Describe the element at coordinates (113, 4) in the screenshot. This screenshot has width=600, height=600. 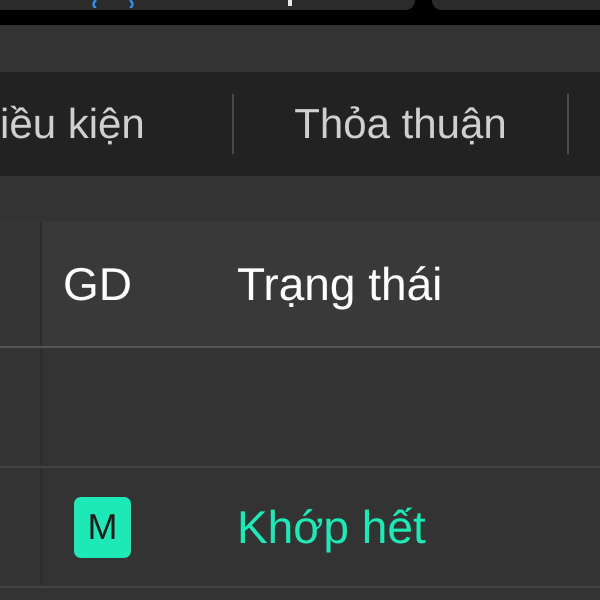
I see `brackets-icon` at that location.